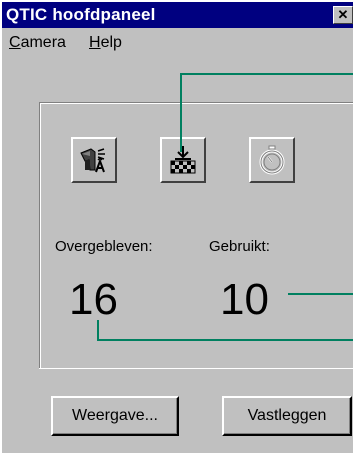  What do you see at coordinates (266, 112) in the screenshot?
I see `callout-line-capture` at bounding box center [266, 112].